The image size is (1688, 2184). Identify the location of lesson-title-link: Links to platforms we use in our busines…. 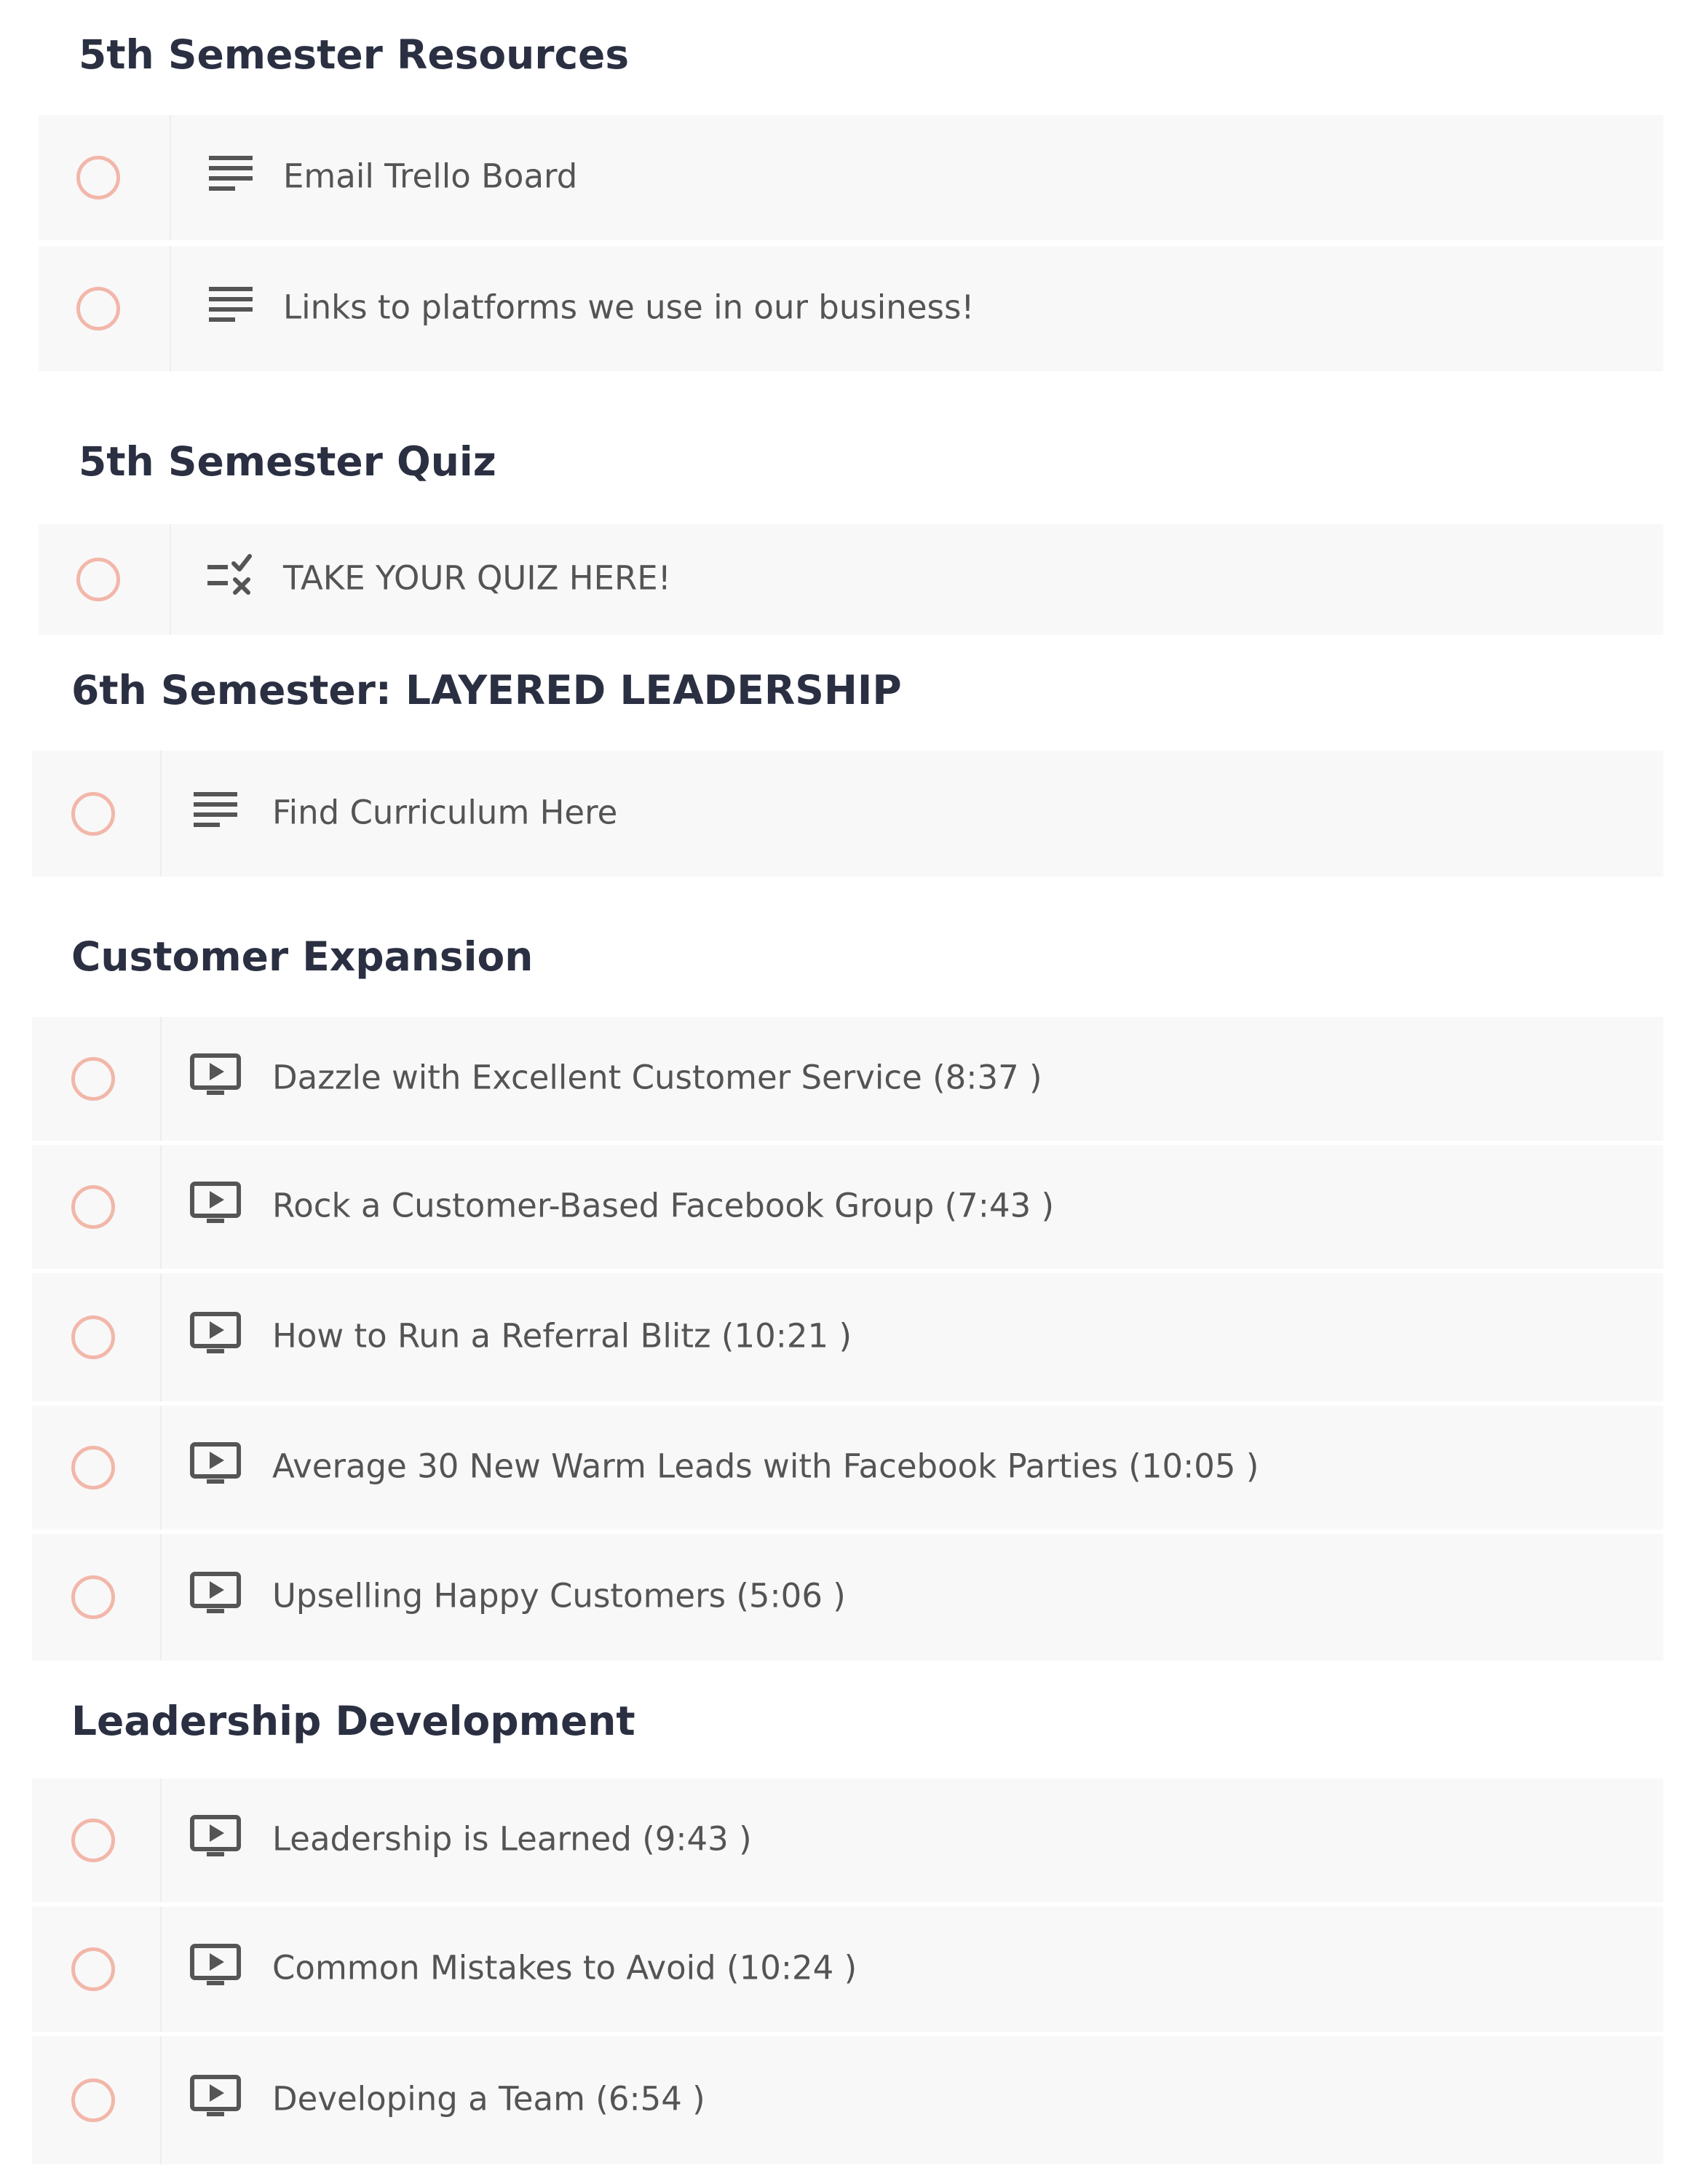
(628, 307).